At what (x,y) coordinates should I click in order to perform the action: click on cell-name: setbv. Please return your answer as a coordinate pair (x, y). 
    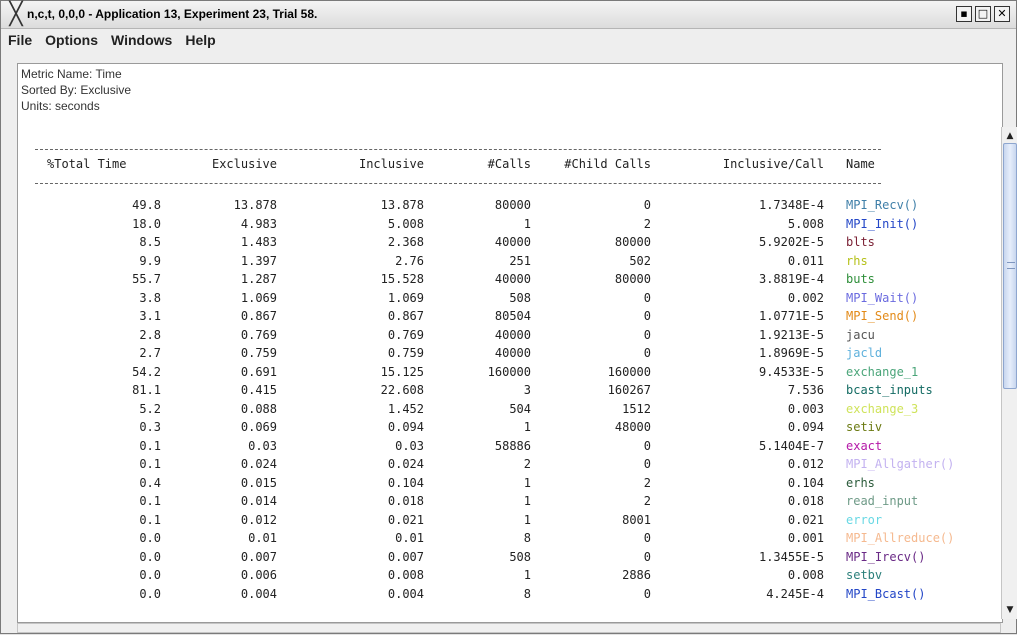
    Looking at the image, I should click on (864, 575).